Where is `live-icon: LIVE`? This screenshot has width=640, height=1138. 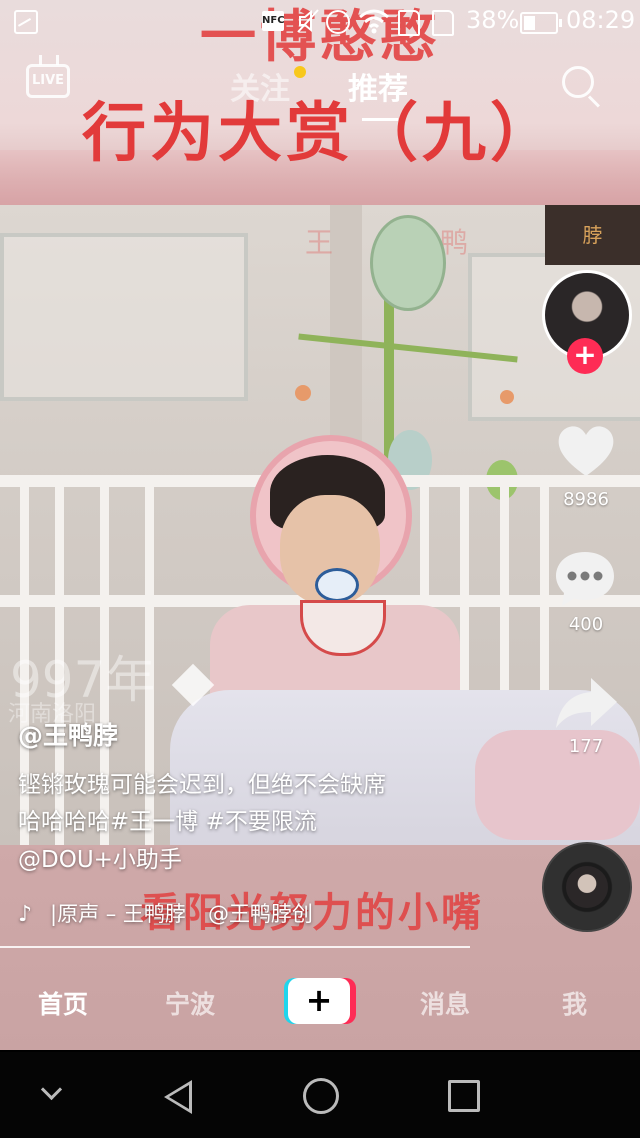 live-icon: LIVE is located at coordinates (48, 81).